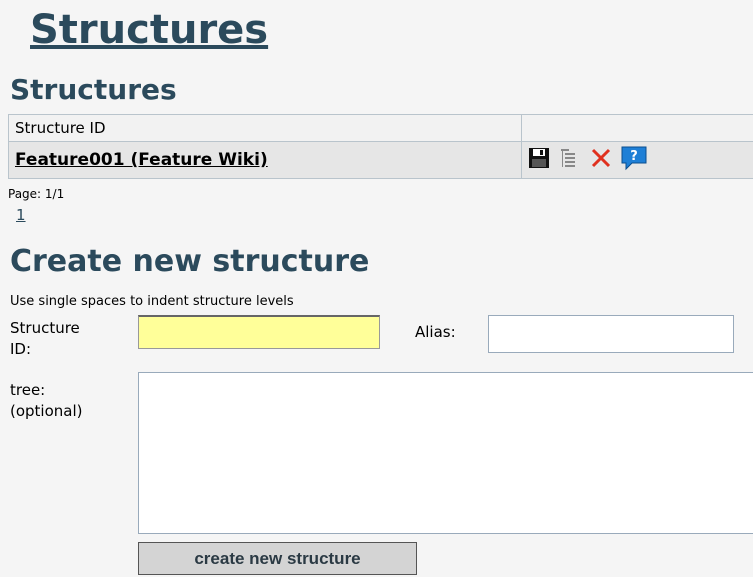  Describe the element at coordinates (435, 332) in the screenshot. I see `alias-label: Alias:` at that location.